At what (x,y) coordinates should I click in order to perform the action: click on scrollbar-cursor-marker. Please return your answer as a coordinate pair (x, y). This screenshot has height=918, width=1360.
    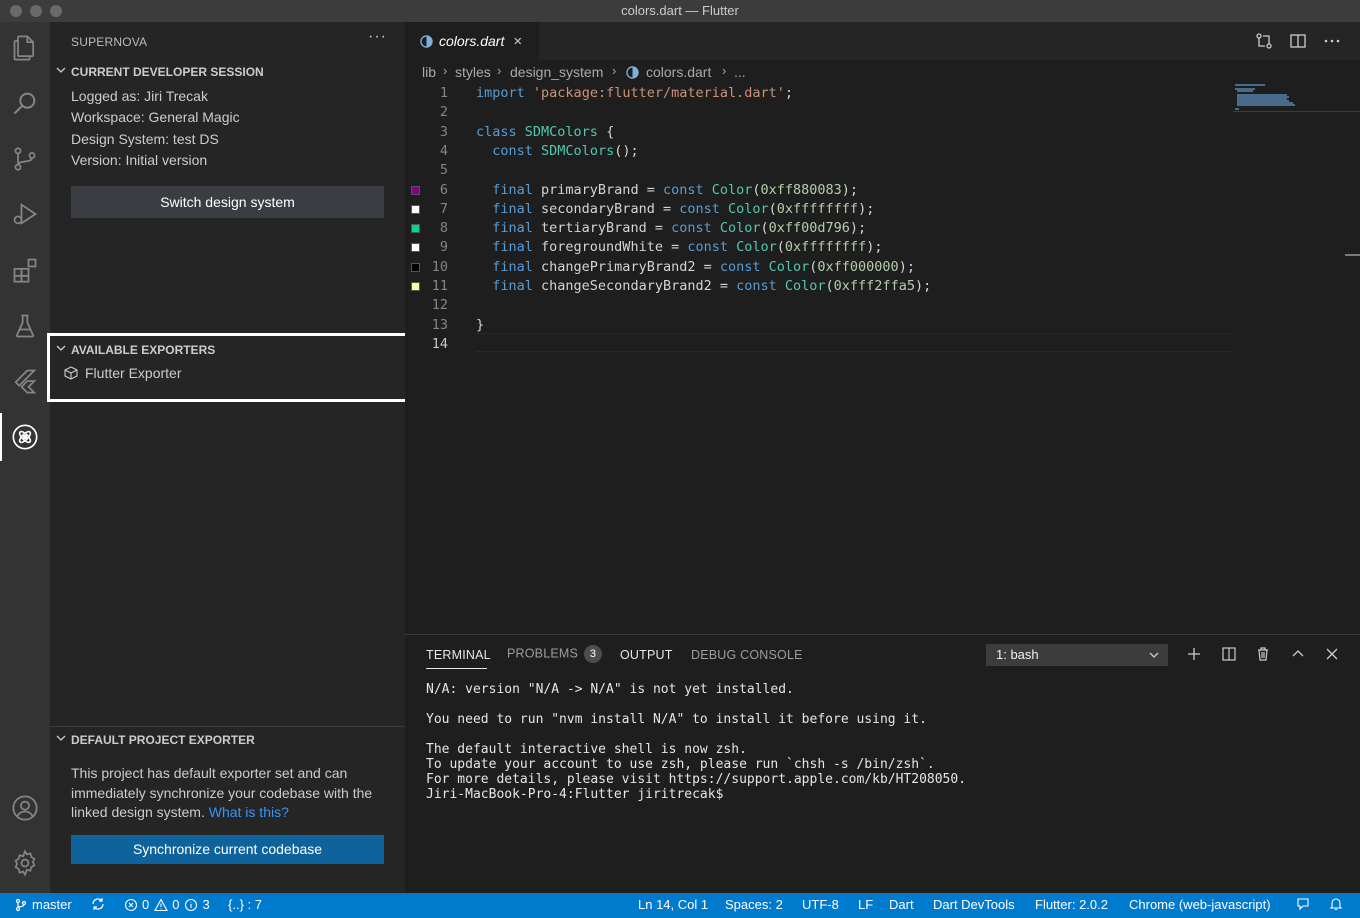
    Looking at the image, I should click on (1352, 255).